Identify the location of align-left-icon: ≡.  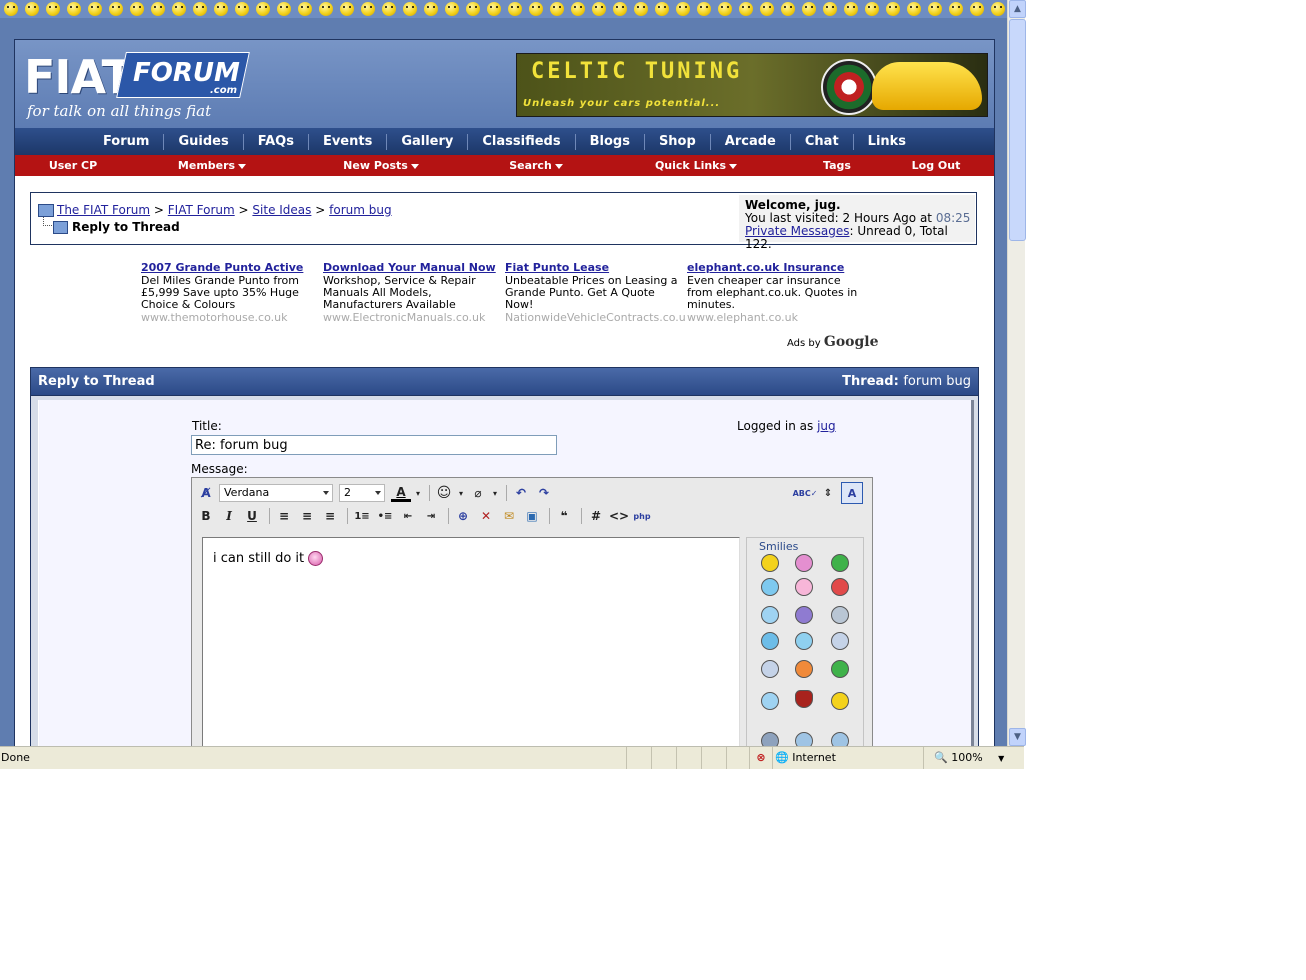
(284, 516).